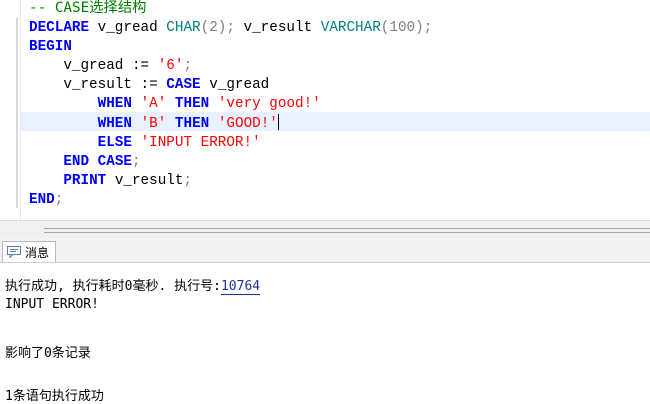 The height and width of the screenshot is (404, 650). What do you see at coordinates (200, 143) in the screenshot?
I see `else-result: 'INPUT ERROR!'` at bounding box center [200, 143].